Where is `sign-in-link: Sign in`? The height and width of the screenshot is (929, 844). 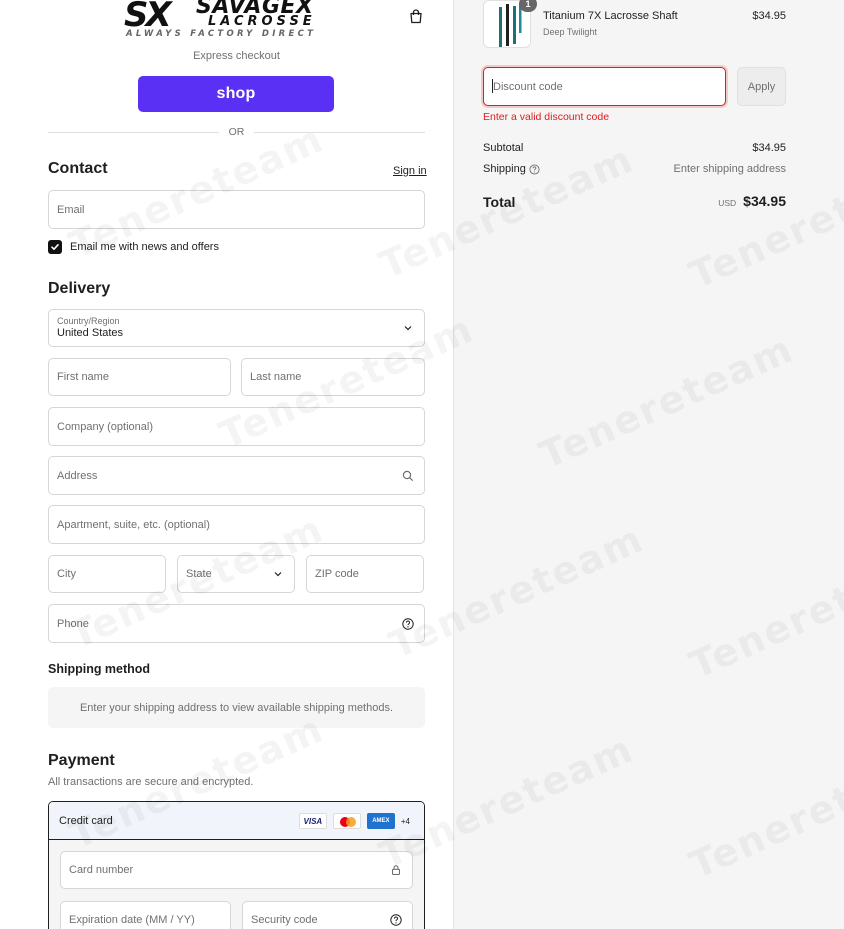
sign-in-link: Sign in is located at coordinates (410, 171).